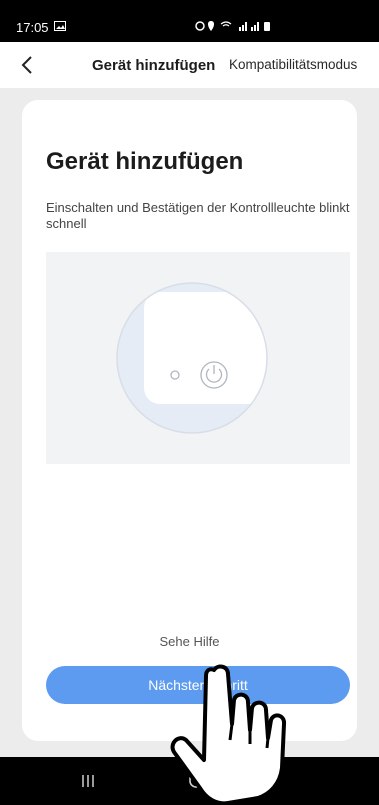 The height and width of the screenshot is (805, 379). I want to click on card-title: Gerät hinzufügen, so click(145, 161).